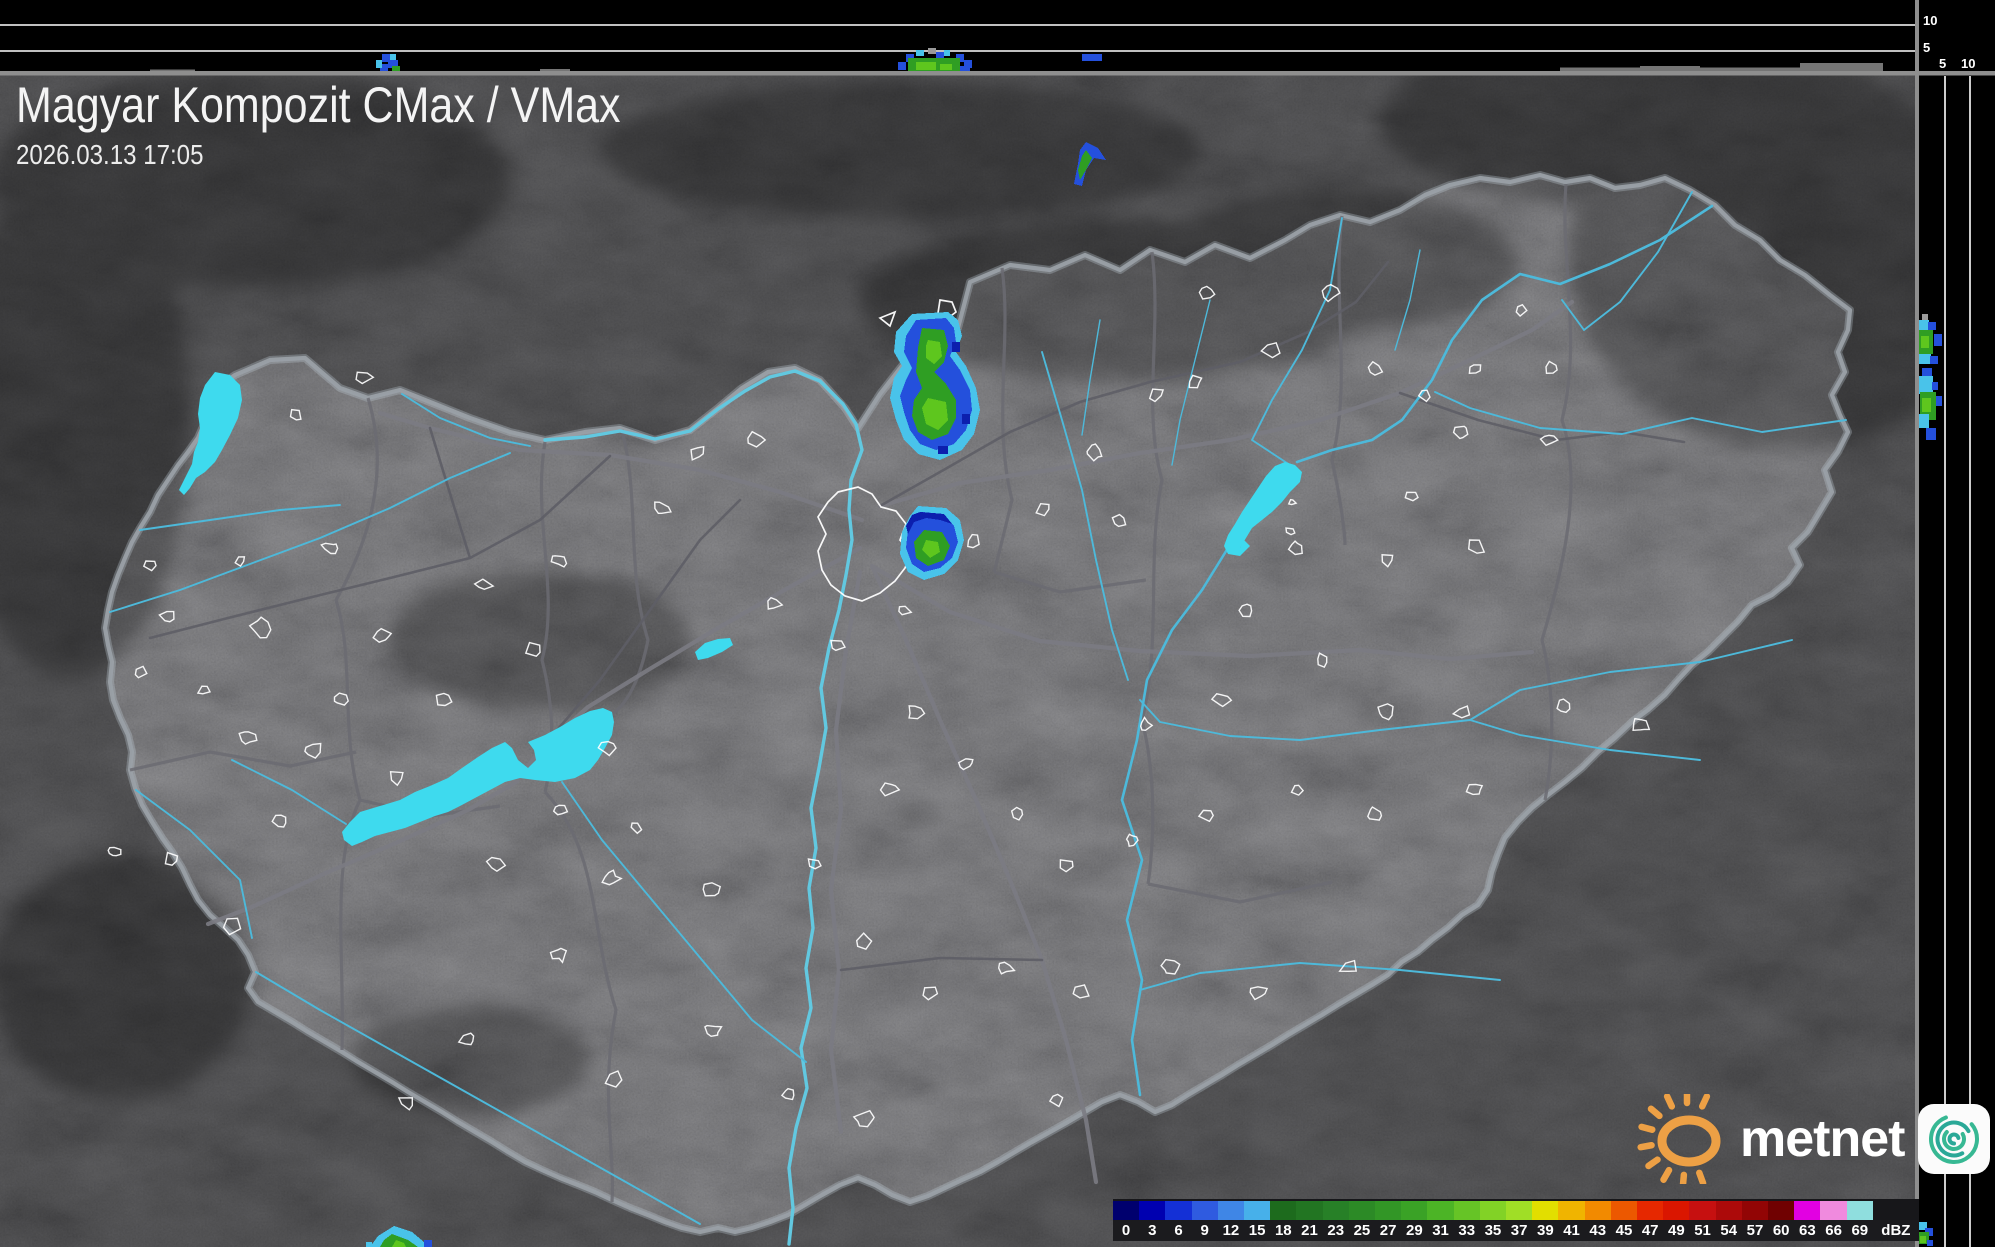 This screenshot has height=1247, width=1995. What do you see at coordinates (1650, 1230) in the screenshot?
I see `legend-tick-label: 47` at bounding box center [1650, 1230].